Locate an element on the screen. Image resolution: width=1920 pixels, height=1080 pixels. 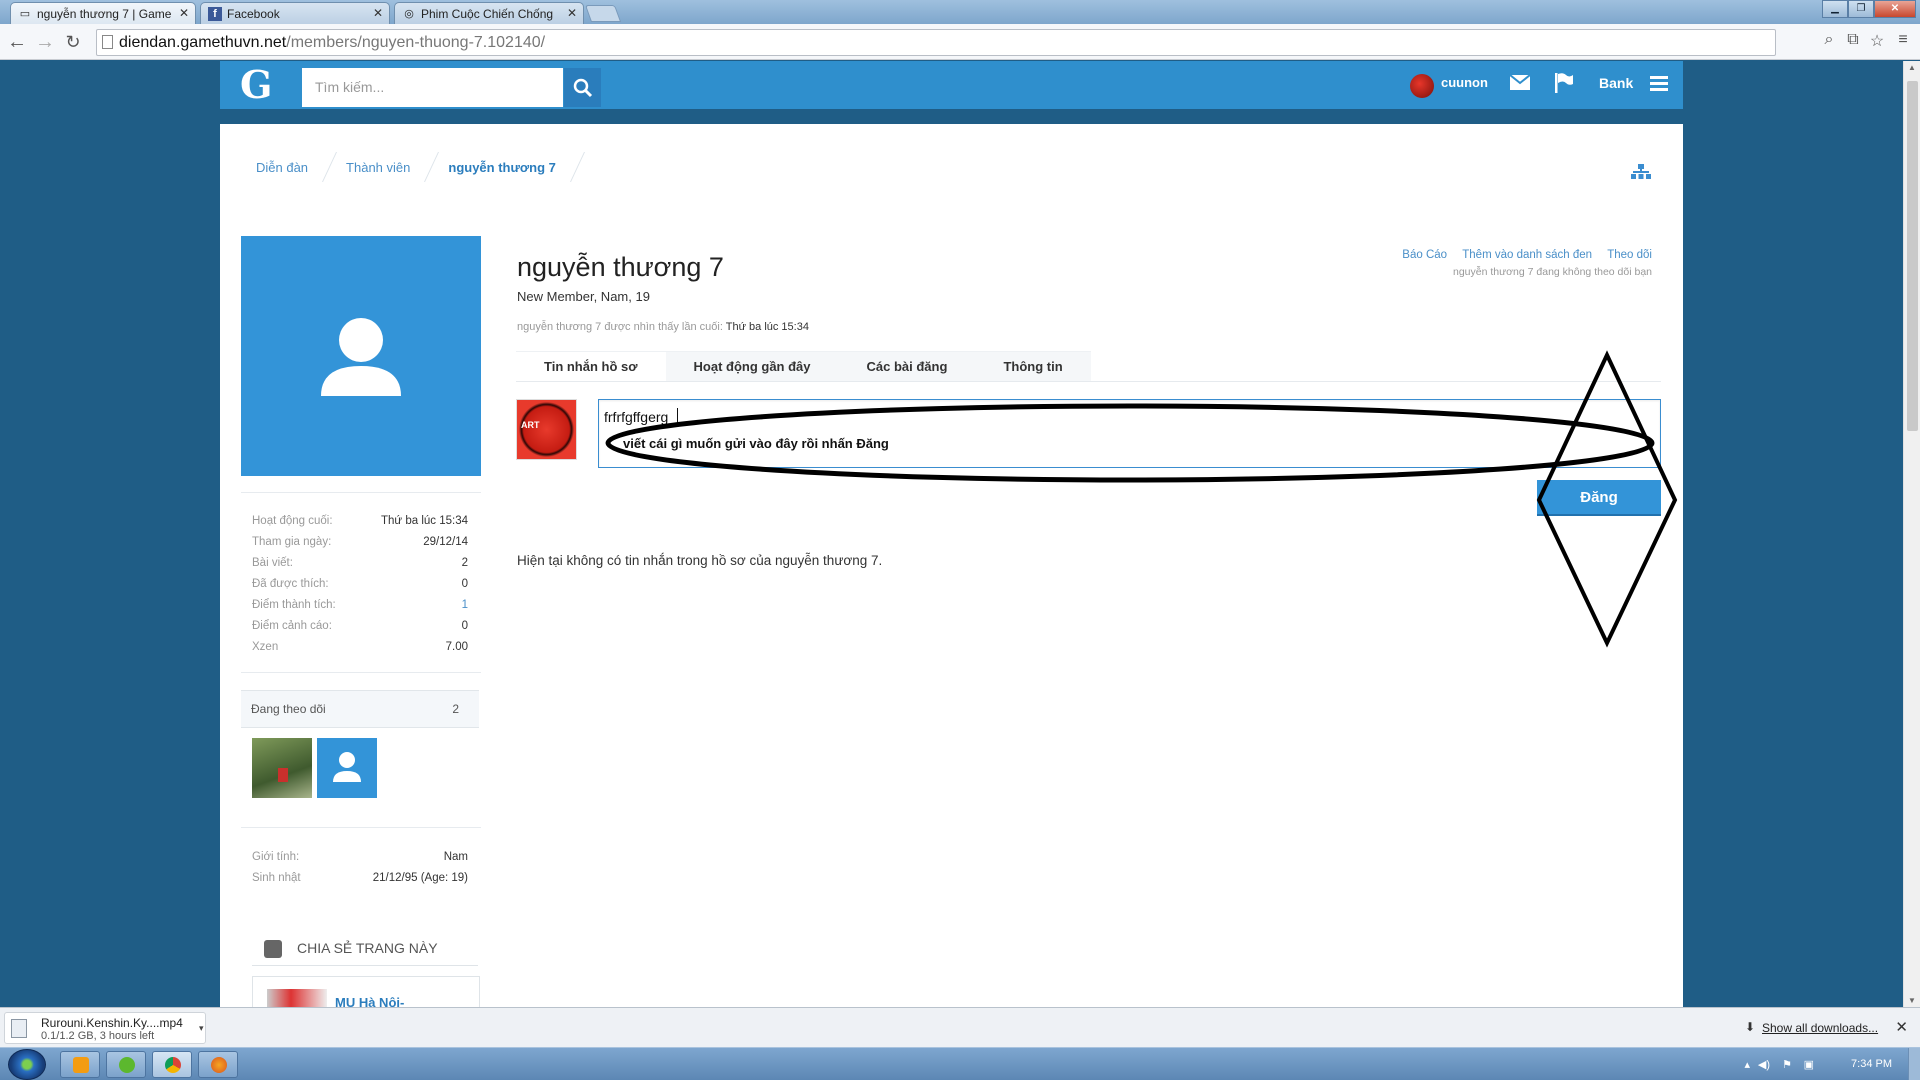
tab-recent-activity: Hoạt động gần đây is located at coordinates (752, 366).